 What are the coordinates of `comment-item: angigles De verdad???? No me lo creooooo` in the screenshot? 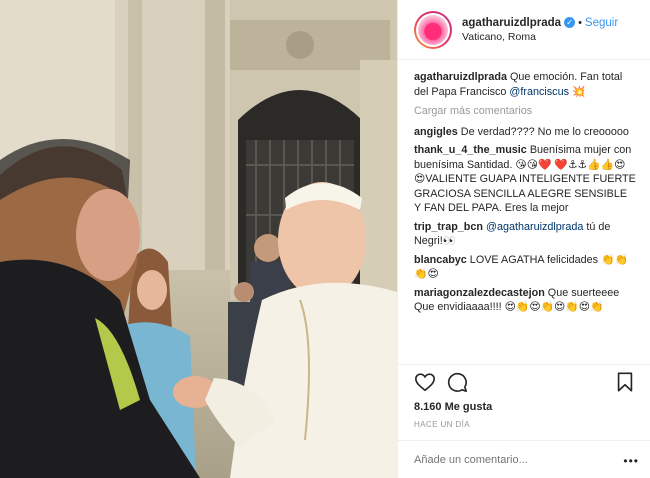 It's located at (525, 132).